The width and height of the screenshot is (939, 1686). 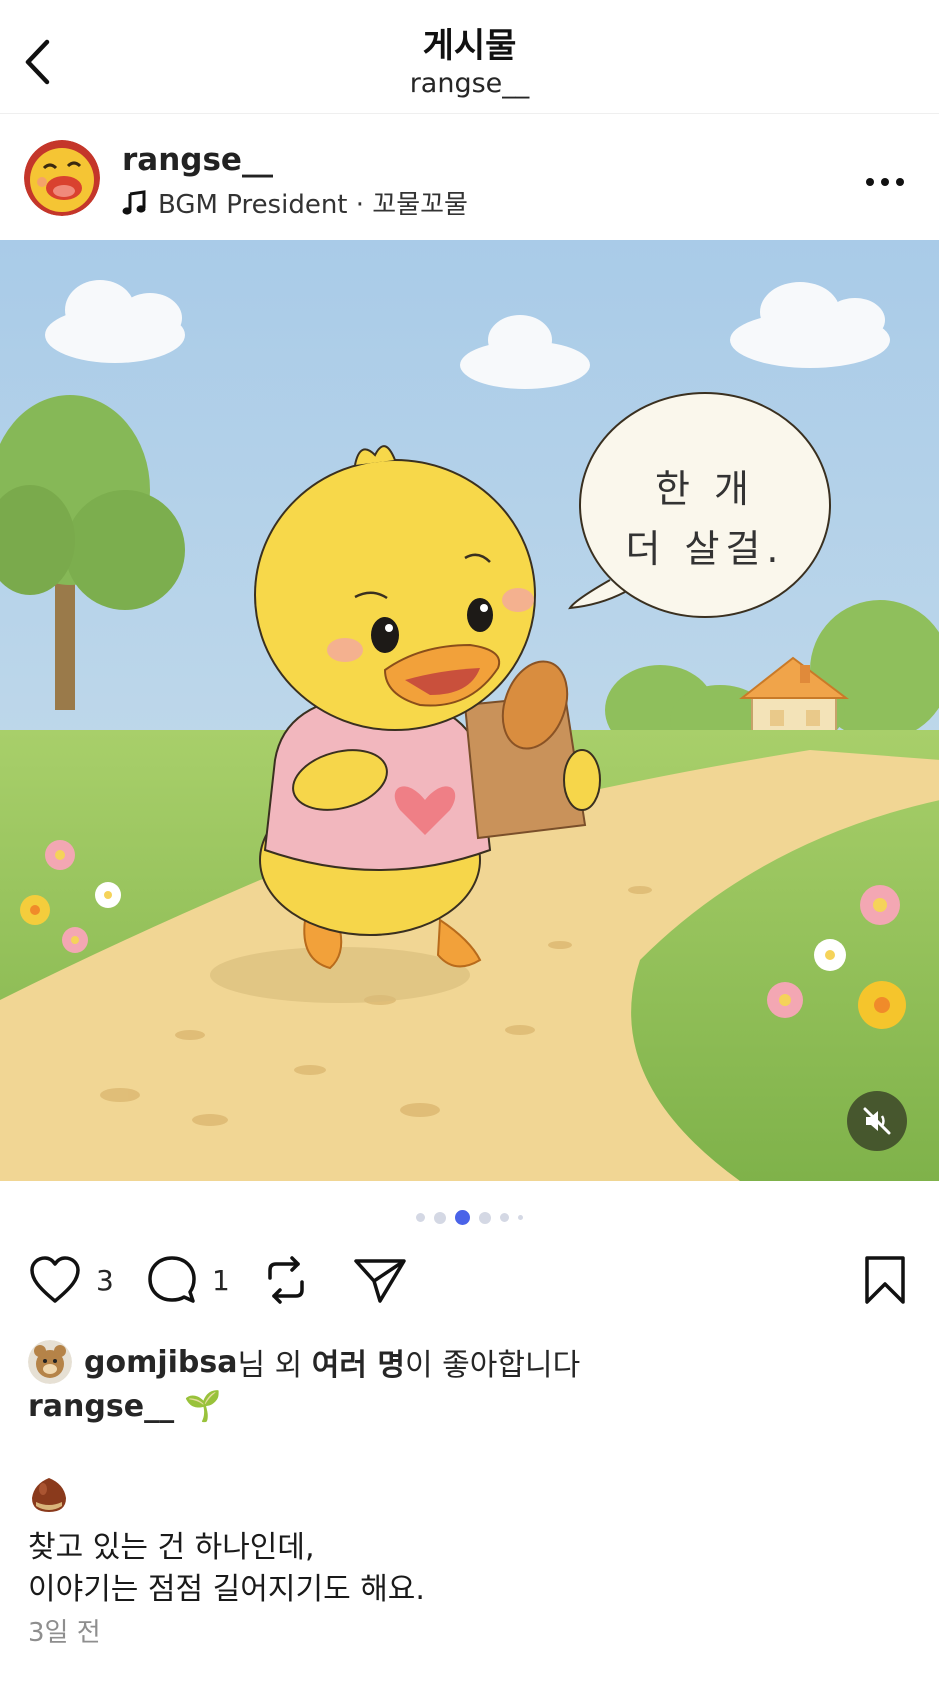 What do you see at coordinates (469, 46) in the screenshot?
I see `page-title: 게시물` at bounding box center [469, 46].